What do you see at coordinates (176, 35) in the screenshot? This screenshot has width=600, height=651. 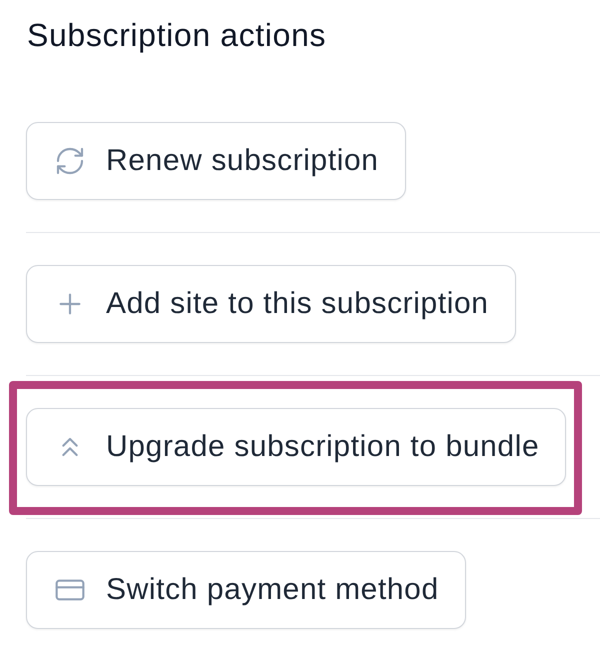 I see `section-heading: Subscription actions` at bounding box center [176, 35].